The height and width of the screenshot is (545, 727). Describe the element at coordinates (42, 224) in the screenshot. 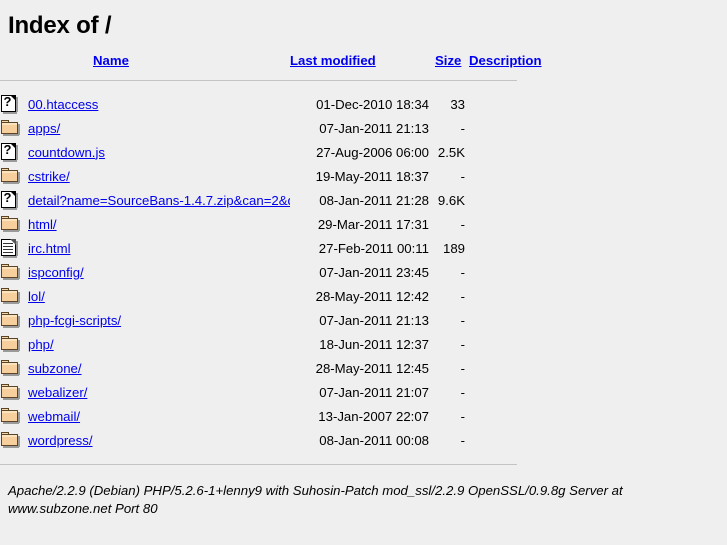

I see `file-link: html/` at that location.